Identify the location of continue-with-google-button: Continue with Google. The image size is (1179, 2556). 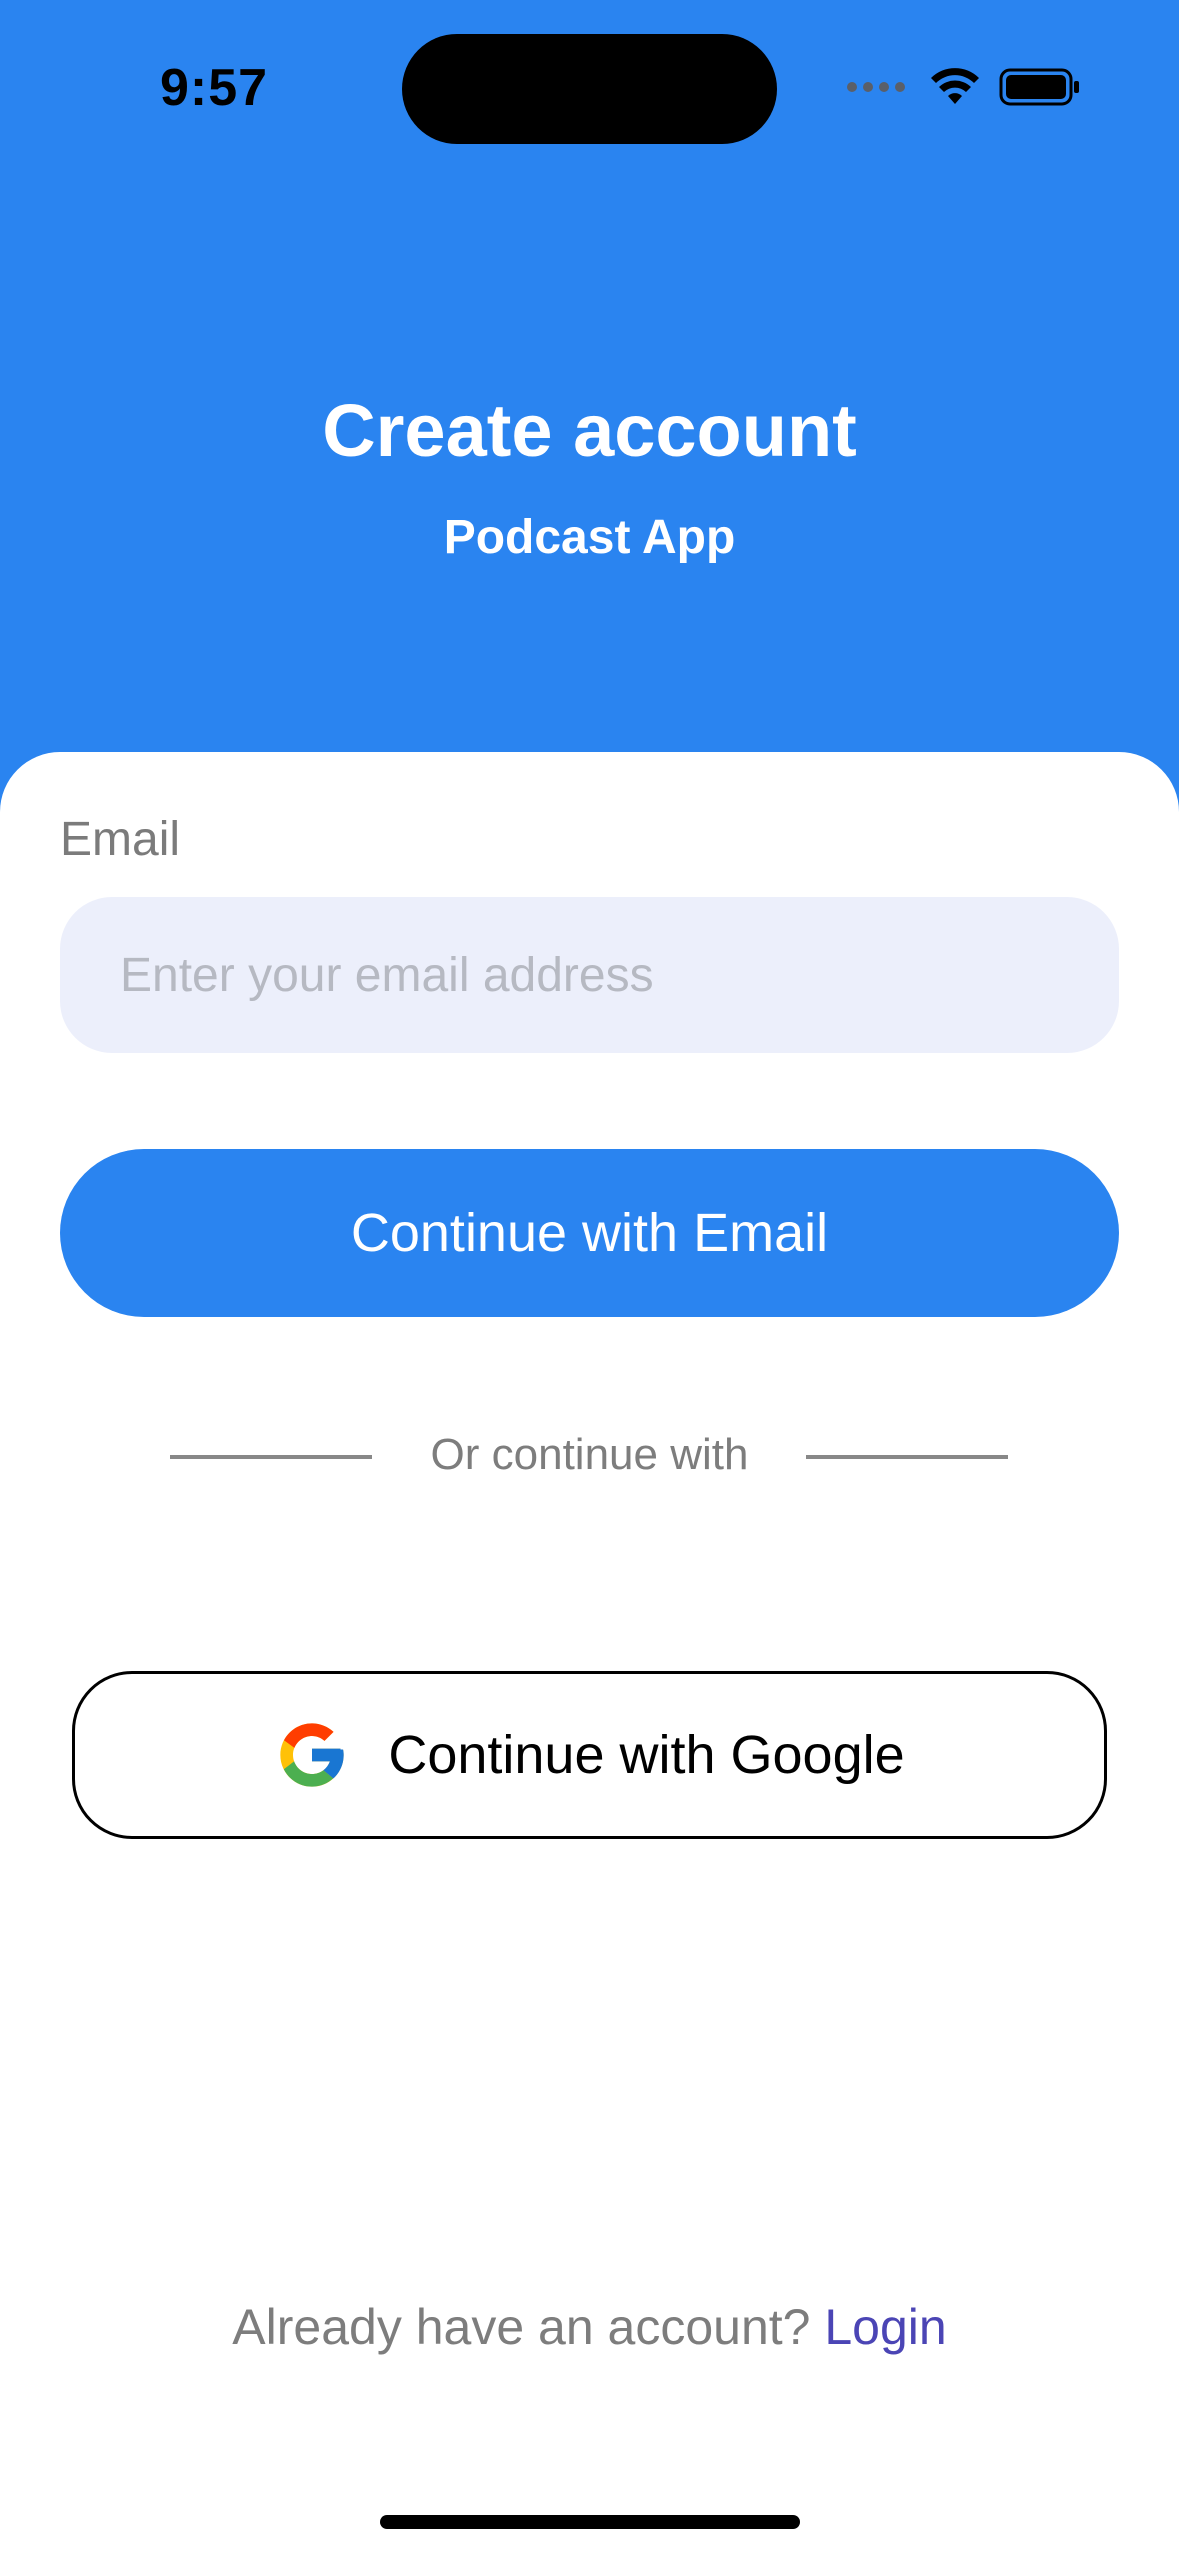
(589, 1755).